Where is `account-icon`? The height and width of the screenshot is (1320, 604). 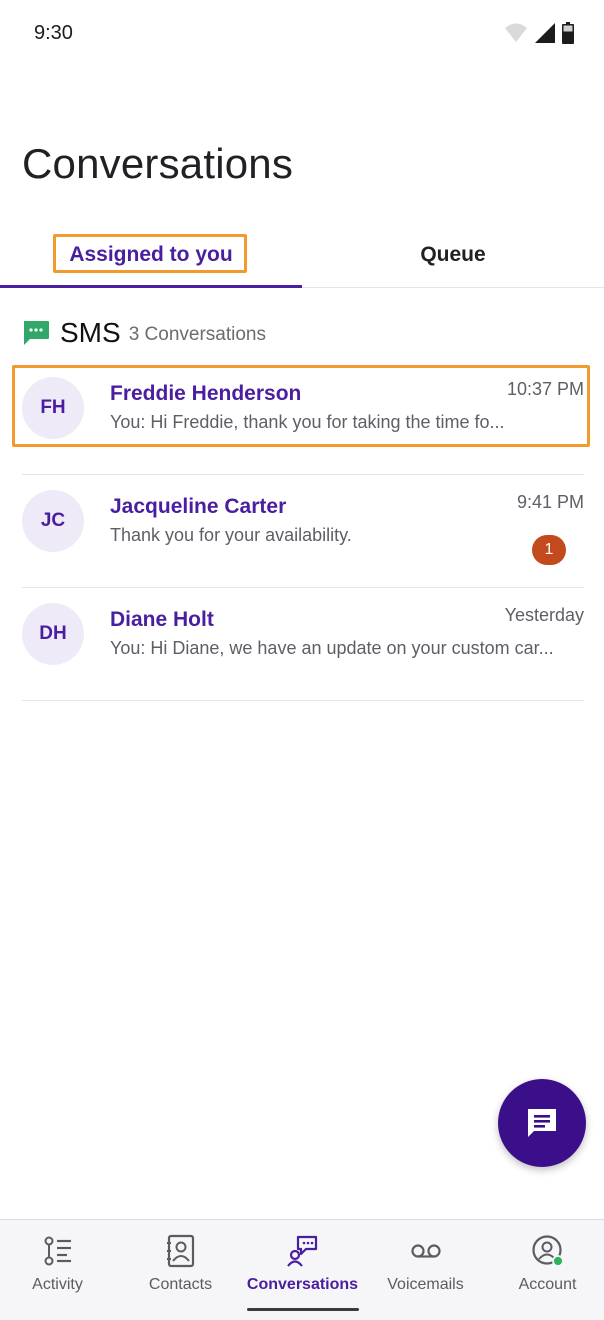 account-icon is located at coordinates (547, 1251).